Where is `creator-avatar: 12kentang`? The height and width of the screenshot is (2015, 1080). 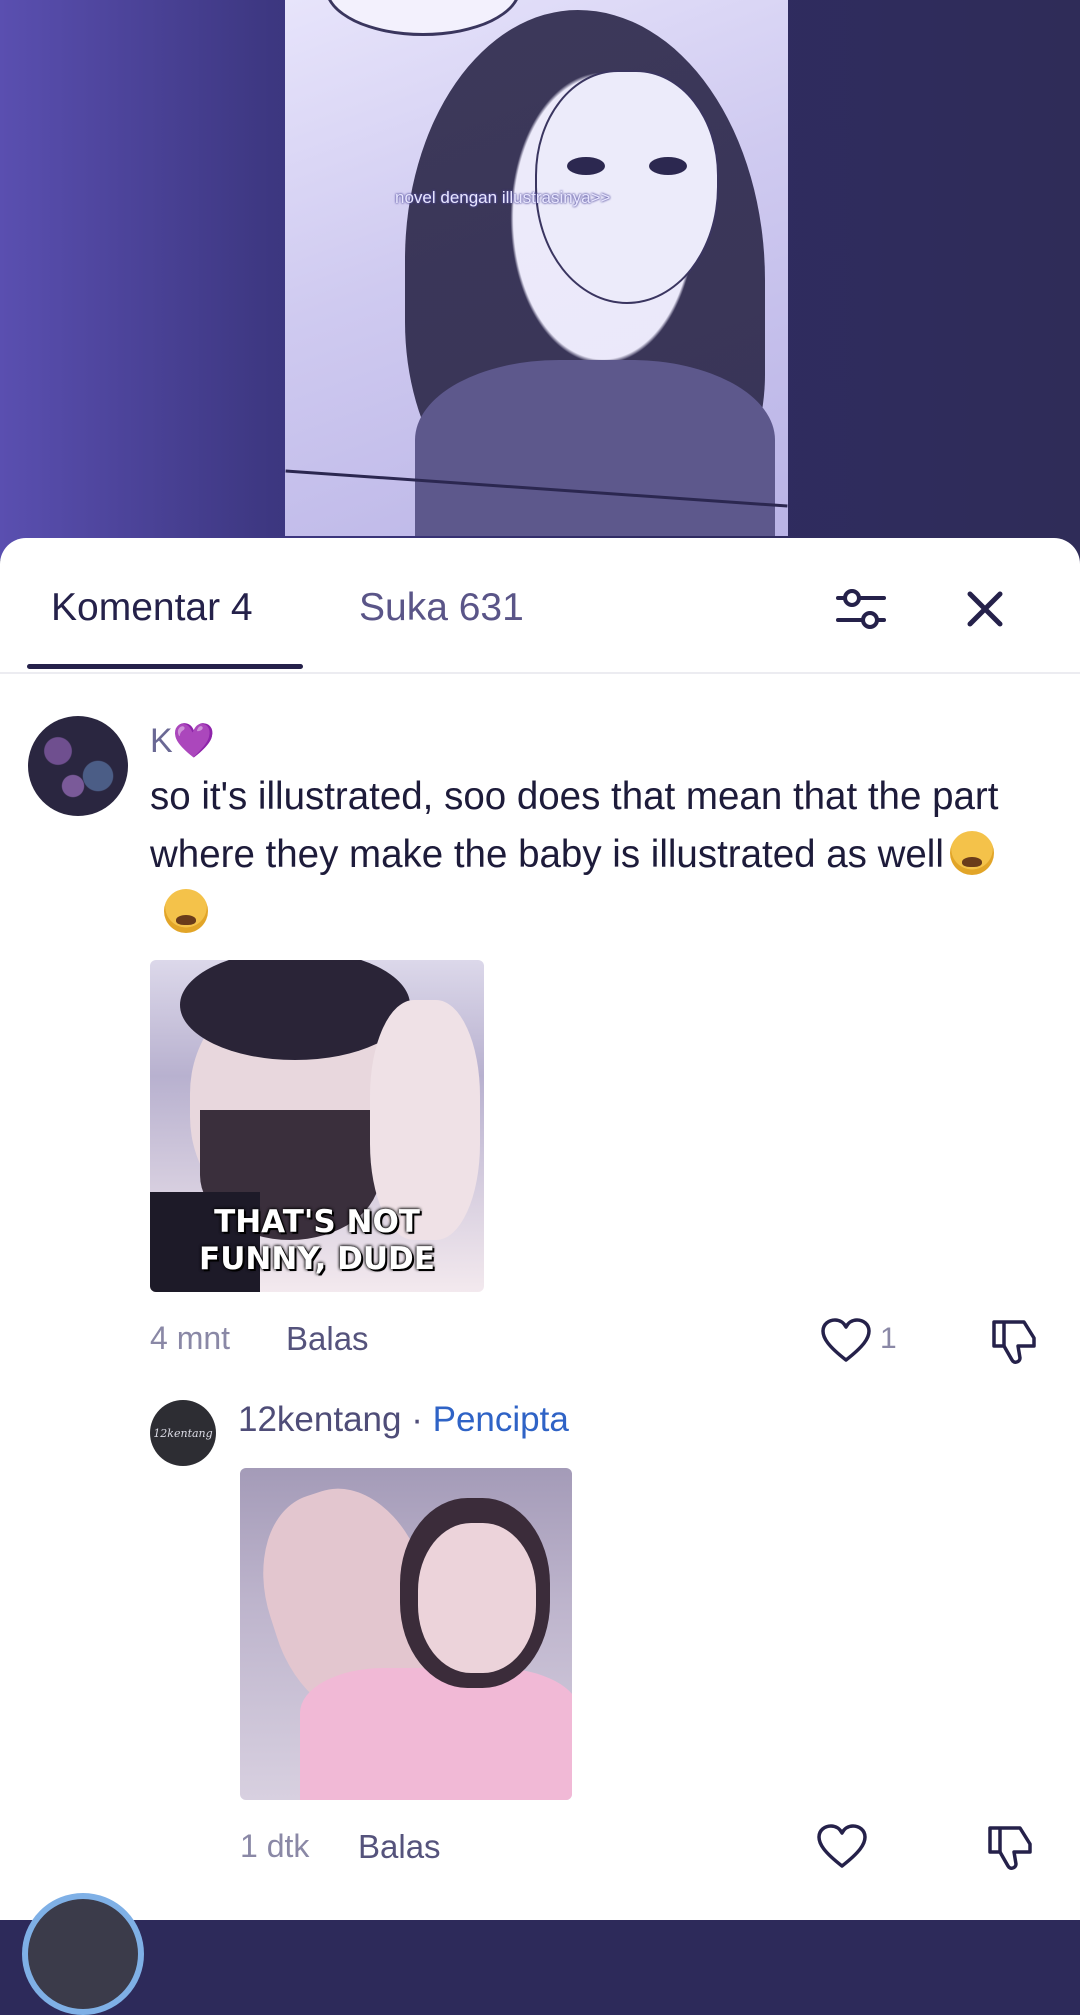 creator-avatar: 12kentang is located at coordinates (183, 1433).